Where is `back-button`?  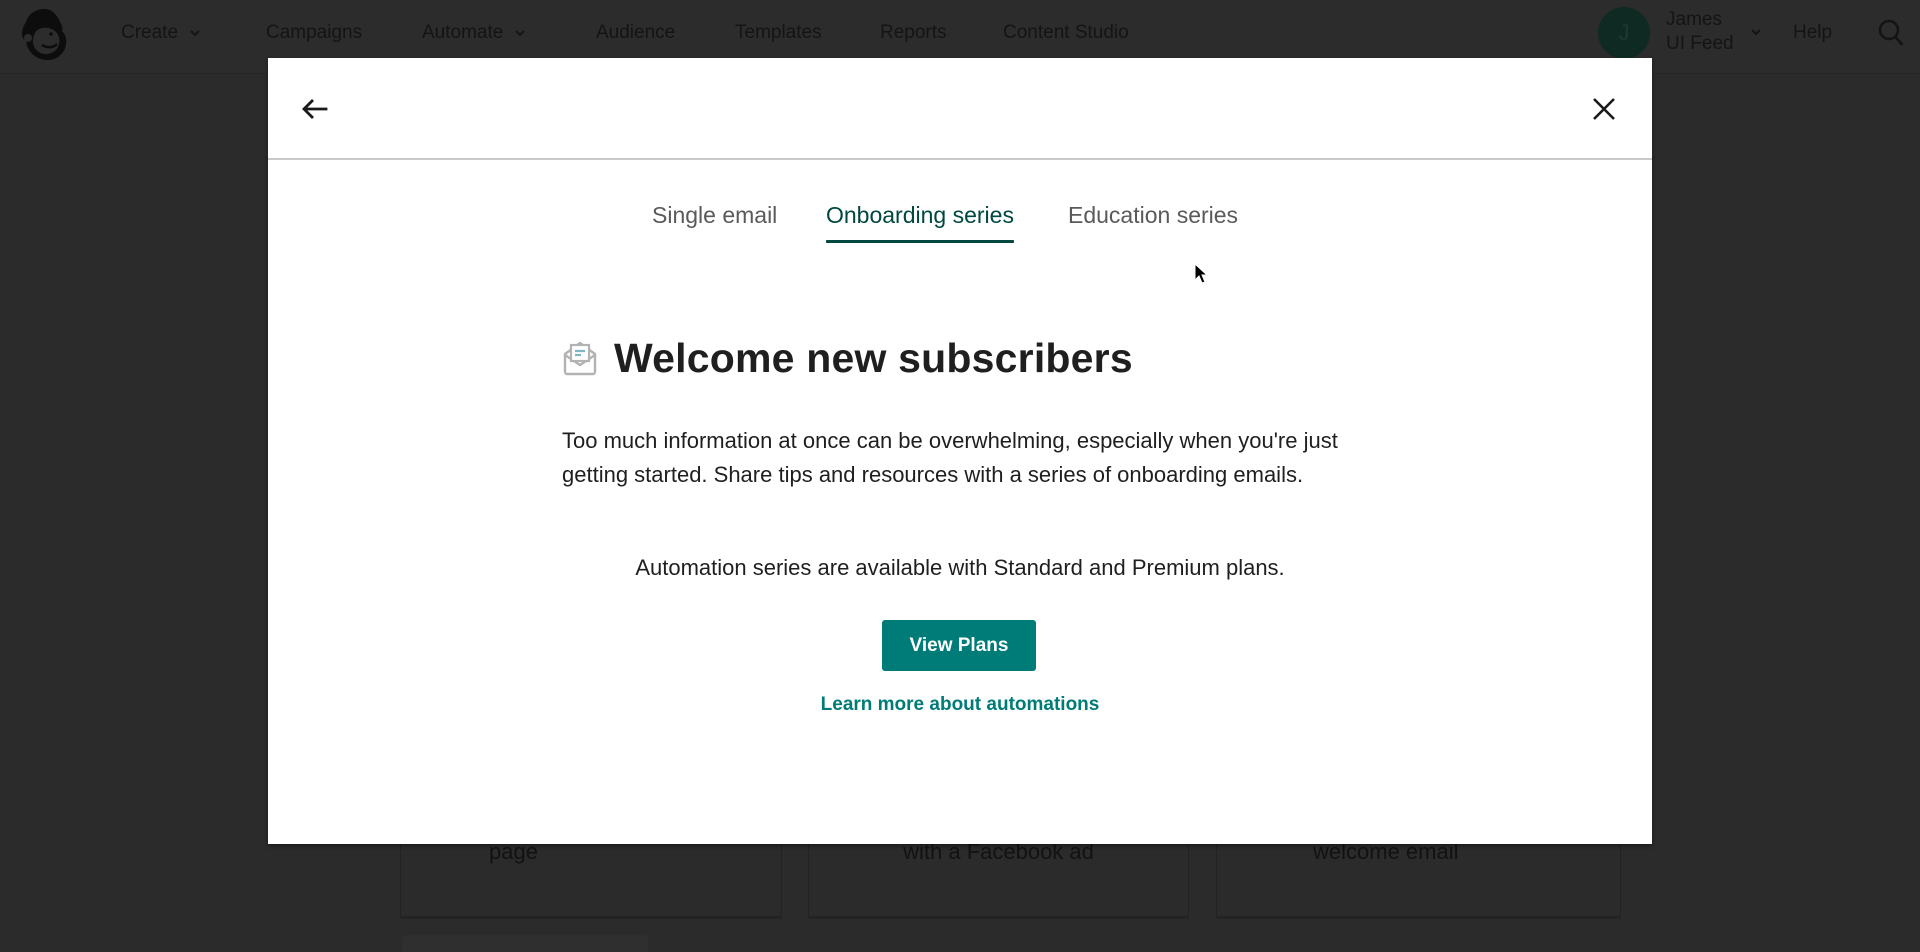 back-button is located at coordinates (315, 109).